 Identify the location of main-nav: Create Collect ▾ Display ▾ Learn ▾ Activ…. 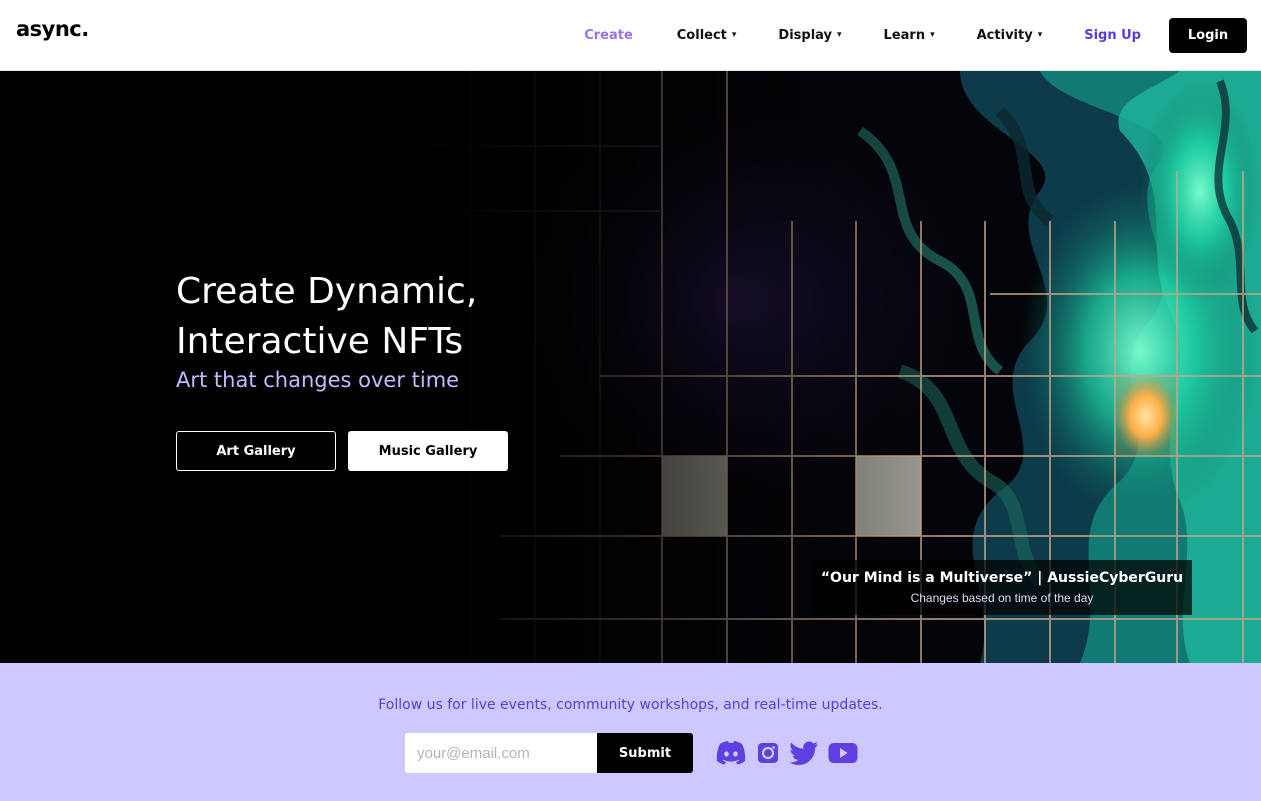
(915, 35).